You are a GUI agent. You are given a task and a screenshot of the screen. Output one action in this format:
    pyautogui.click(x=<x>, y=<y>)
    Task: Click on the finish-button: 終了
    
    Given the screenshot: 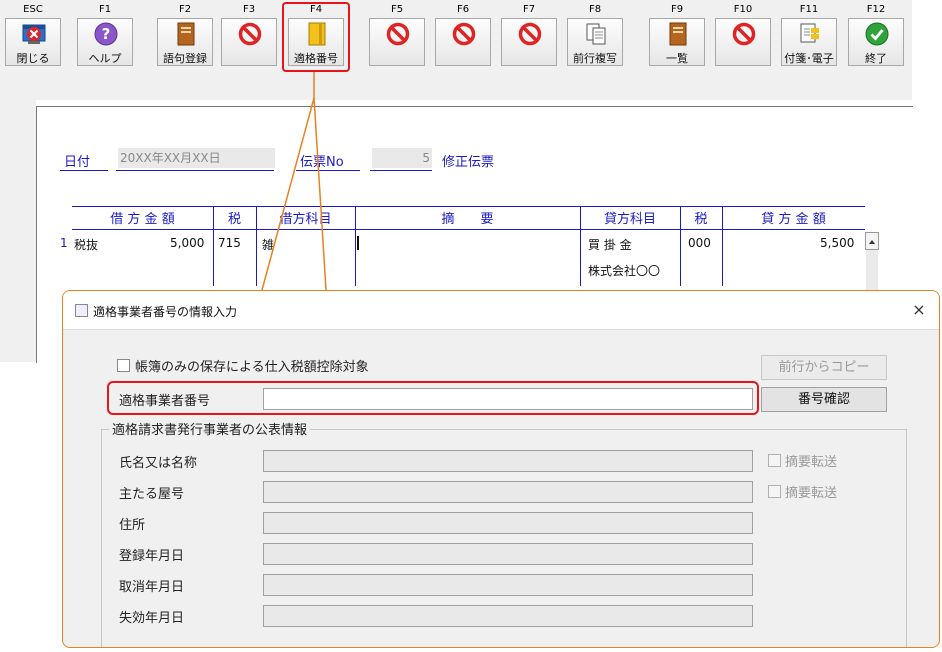 What is the action you would take?
    pyautogui.click(x=876, y=42)
    